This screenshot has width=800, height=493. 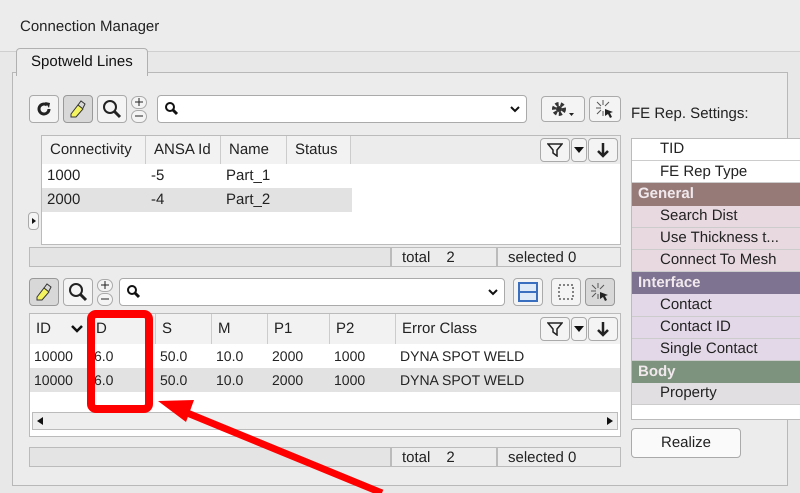 I want to click on property-name: Connect To Mesh, so click(x=718, y=260).